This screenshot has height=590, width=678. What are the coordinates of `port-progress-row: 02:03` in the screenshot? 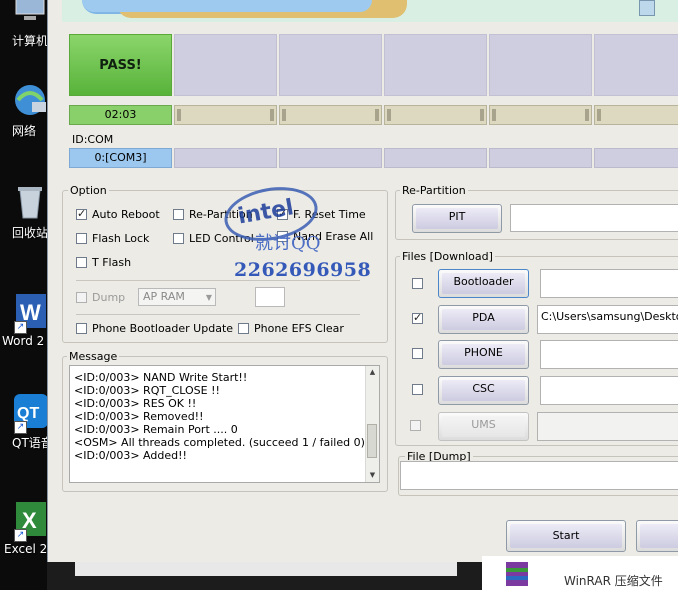 It's located at (373, 115).